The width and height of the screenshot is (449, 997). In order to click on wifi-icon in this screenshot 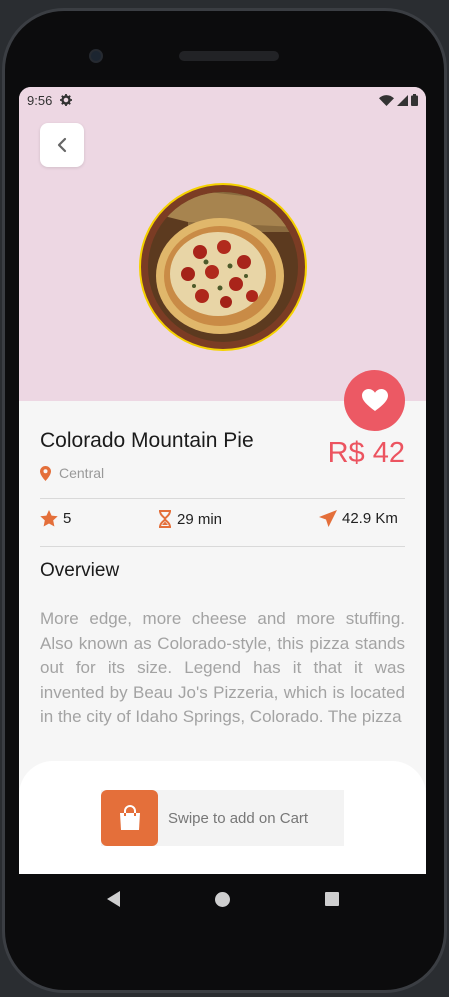, I will do `click(386, 100)`.